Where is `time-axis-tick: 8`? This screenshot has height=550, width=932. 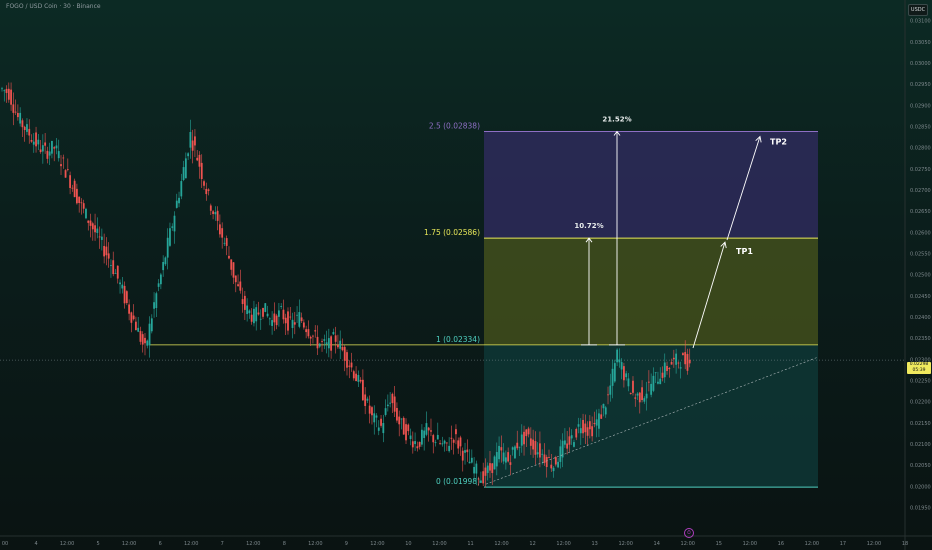 time-axis-tick: 8 is located at coordinates (284, 544).